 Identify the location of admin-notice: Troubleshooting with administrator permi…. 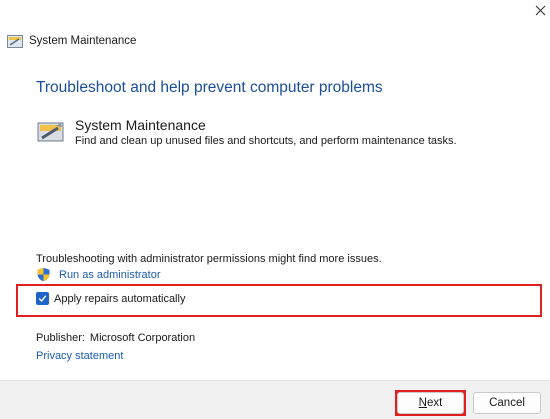
(209, 259).